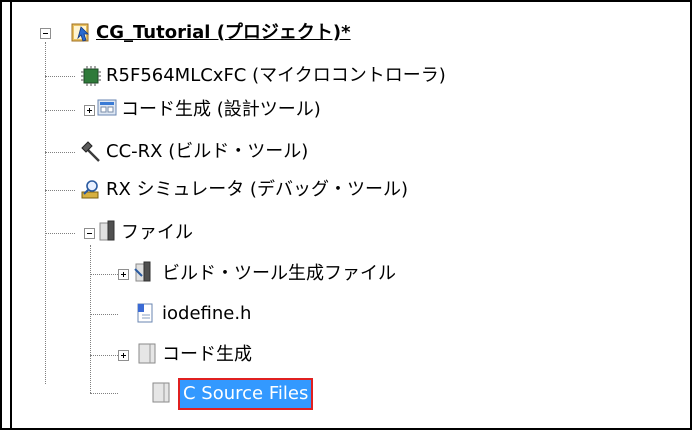 The width and height of the screenshot is (692, 430). I want to click on tree-row-code-generator: コード生成 (設計ツール), so click(346, 110).